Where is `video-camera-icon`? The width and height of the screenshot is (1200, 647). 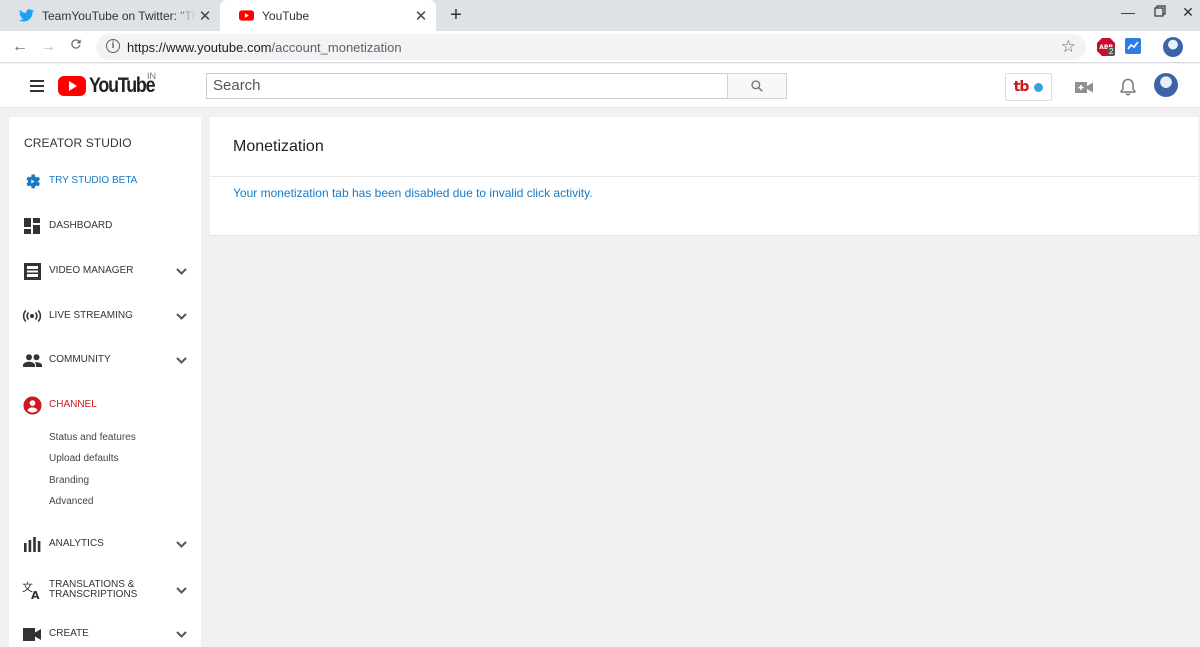
video-camera-icon is located at coordinates (32, 634).